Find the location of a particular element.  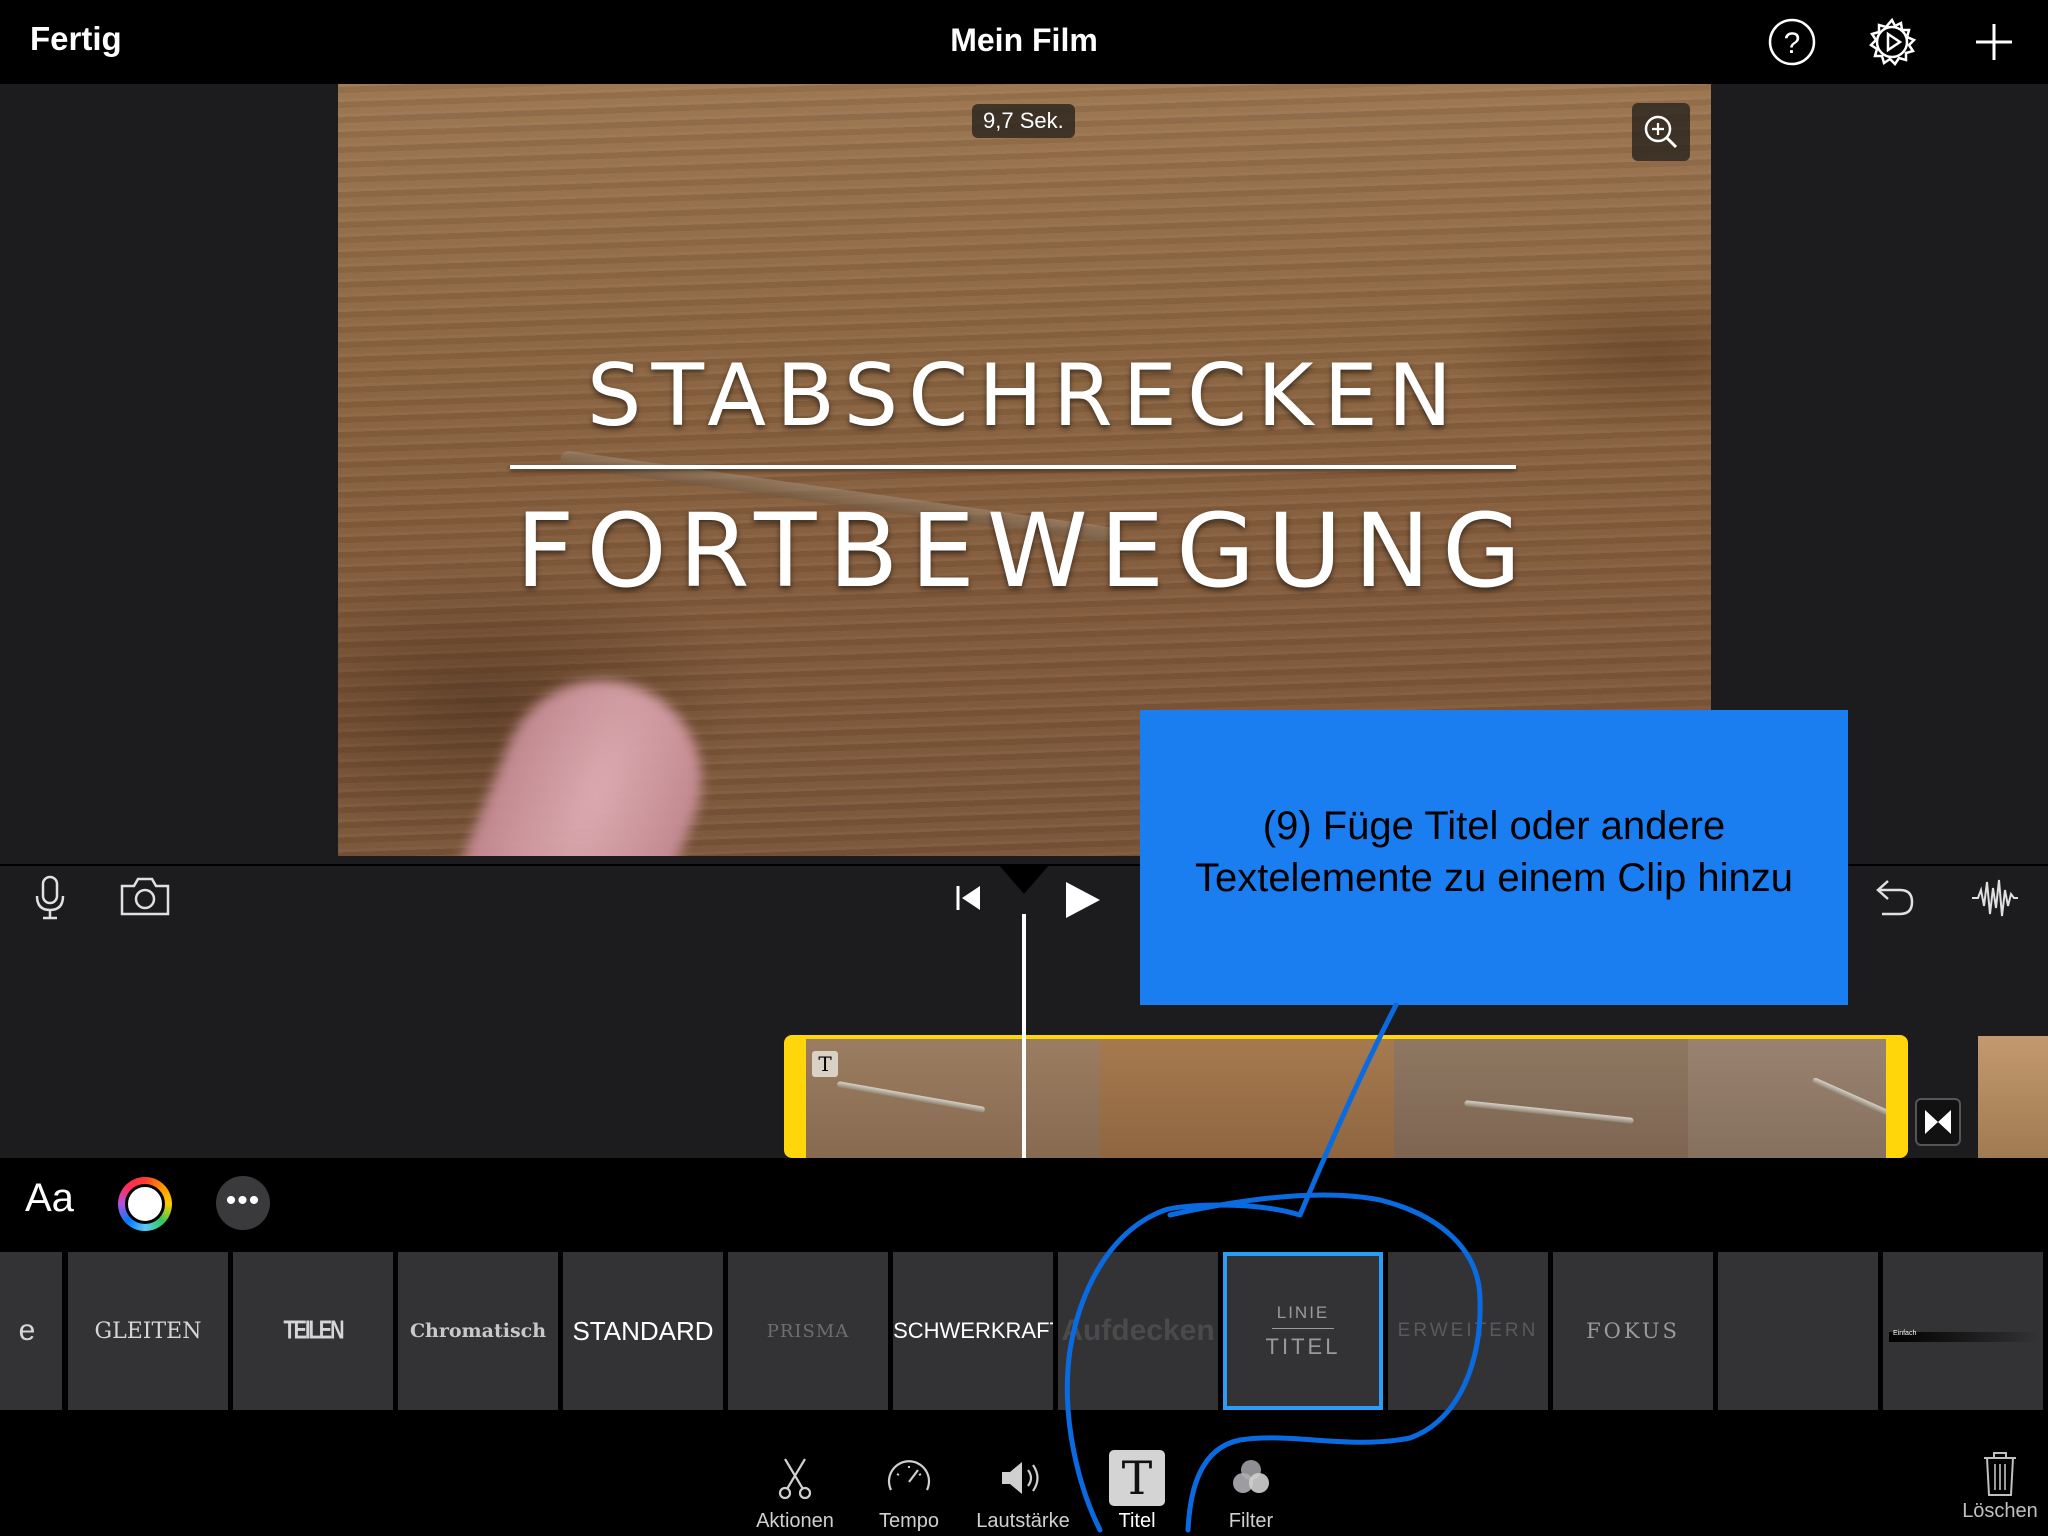

tab-lautstaerke: Lautstärke is located at coordinates (1023, 1490).